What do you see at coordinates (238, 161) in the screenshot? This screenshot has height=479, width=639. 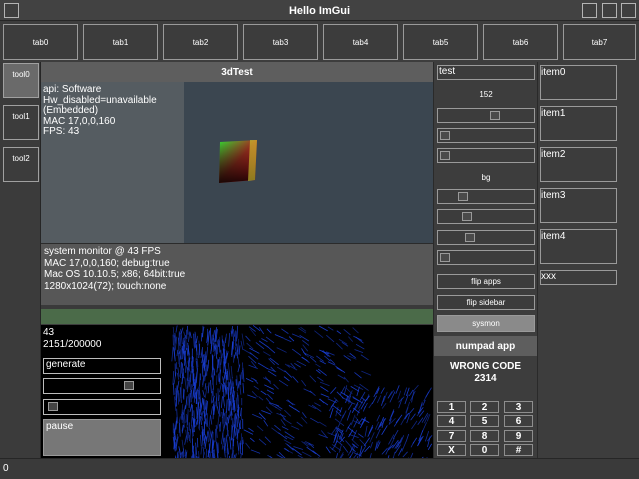 I see `rgb-cube` at bounding box center [238, 161].